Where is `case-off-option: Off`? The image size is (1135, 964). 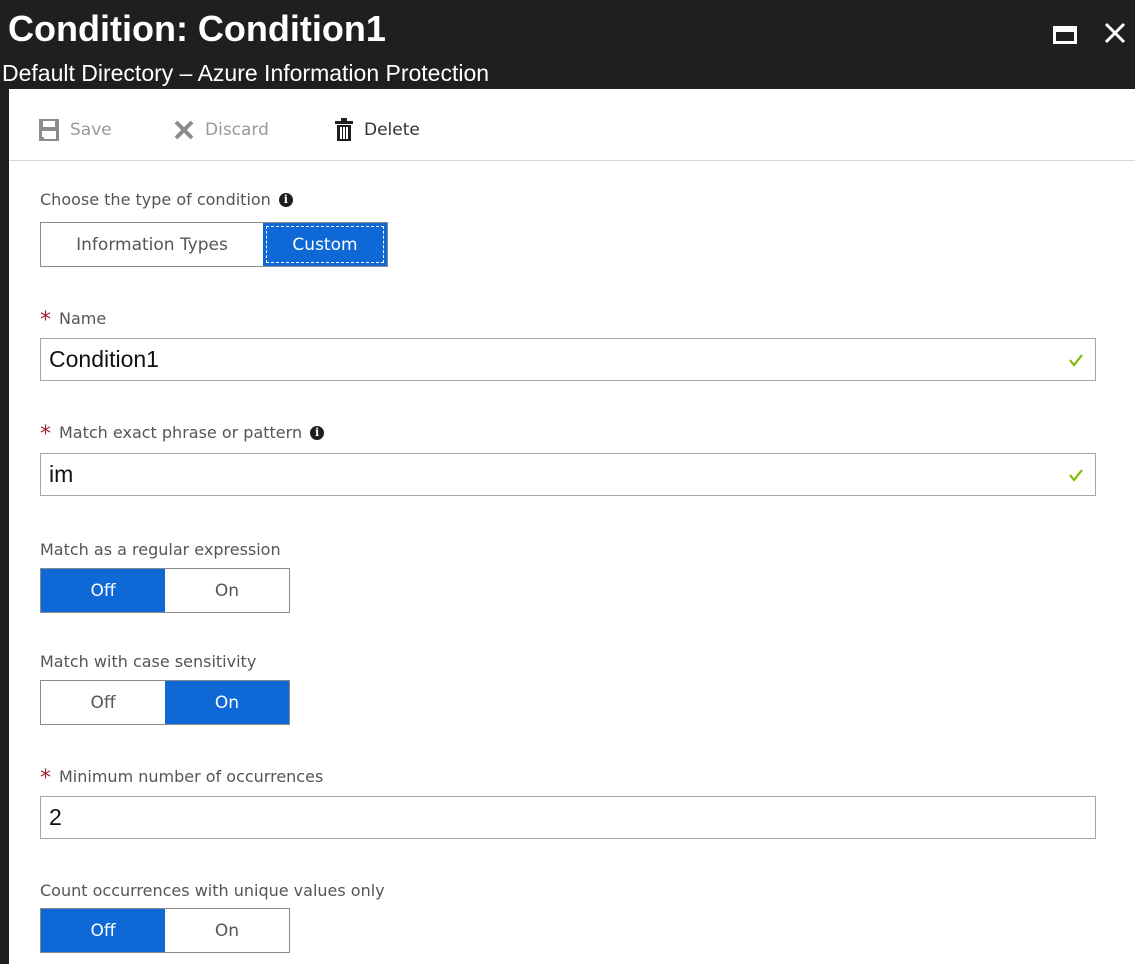 case-off-option: Off is located at coordinates (103, 702).